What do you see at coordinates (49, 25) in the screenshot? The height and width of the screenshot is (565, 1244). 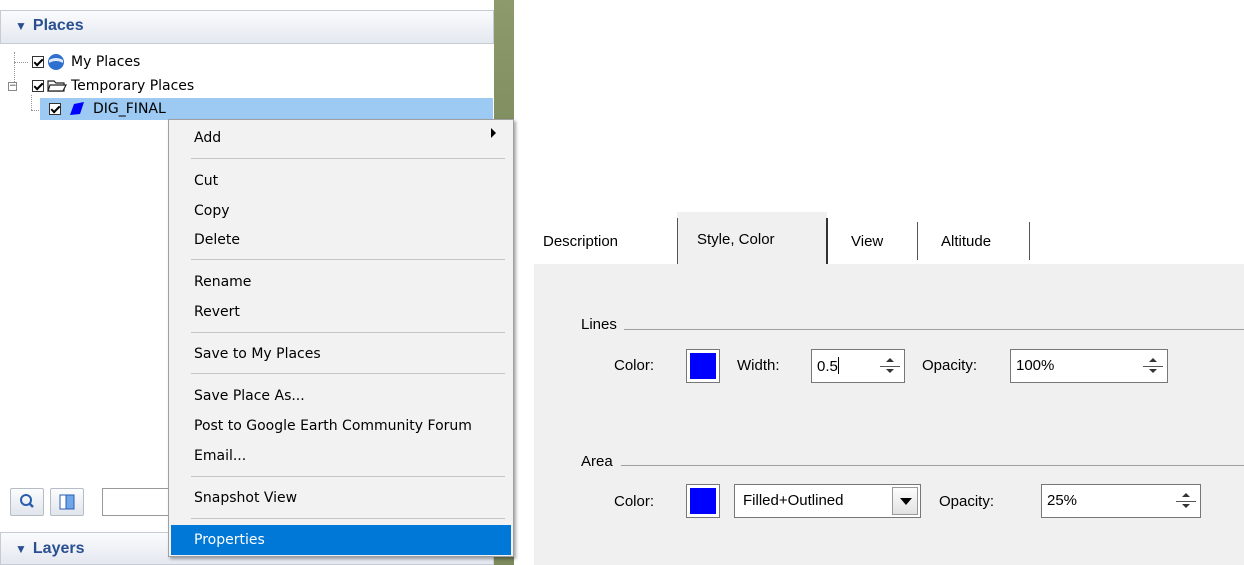 I see `places-panel-title: ▼ Places` at bounding box center [49, 25].